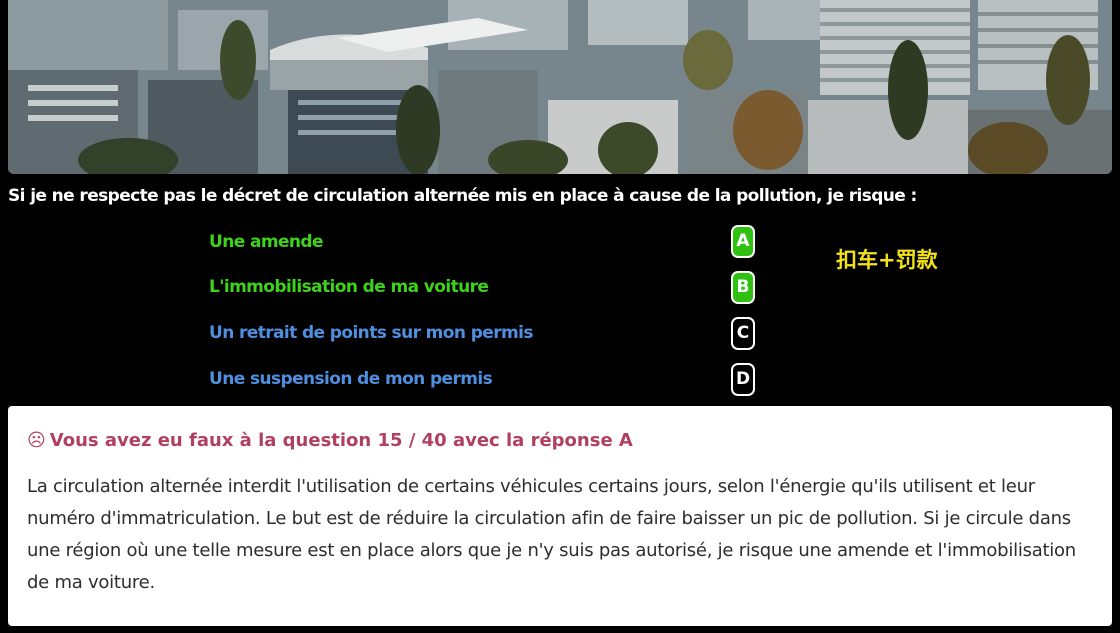 The height and width of the screenshot is (633, 1120). What do you see at coordinates (887, 260) in the screenshot?
I see `annotation-note: 扣车+罚款` at bounding box center [887, 260].